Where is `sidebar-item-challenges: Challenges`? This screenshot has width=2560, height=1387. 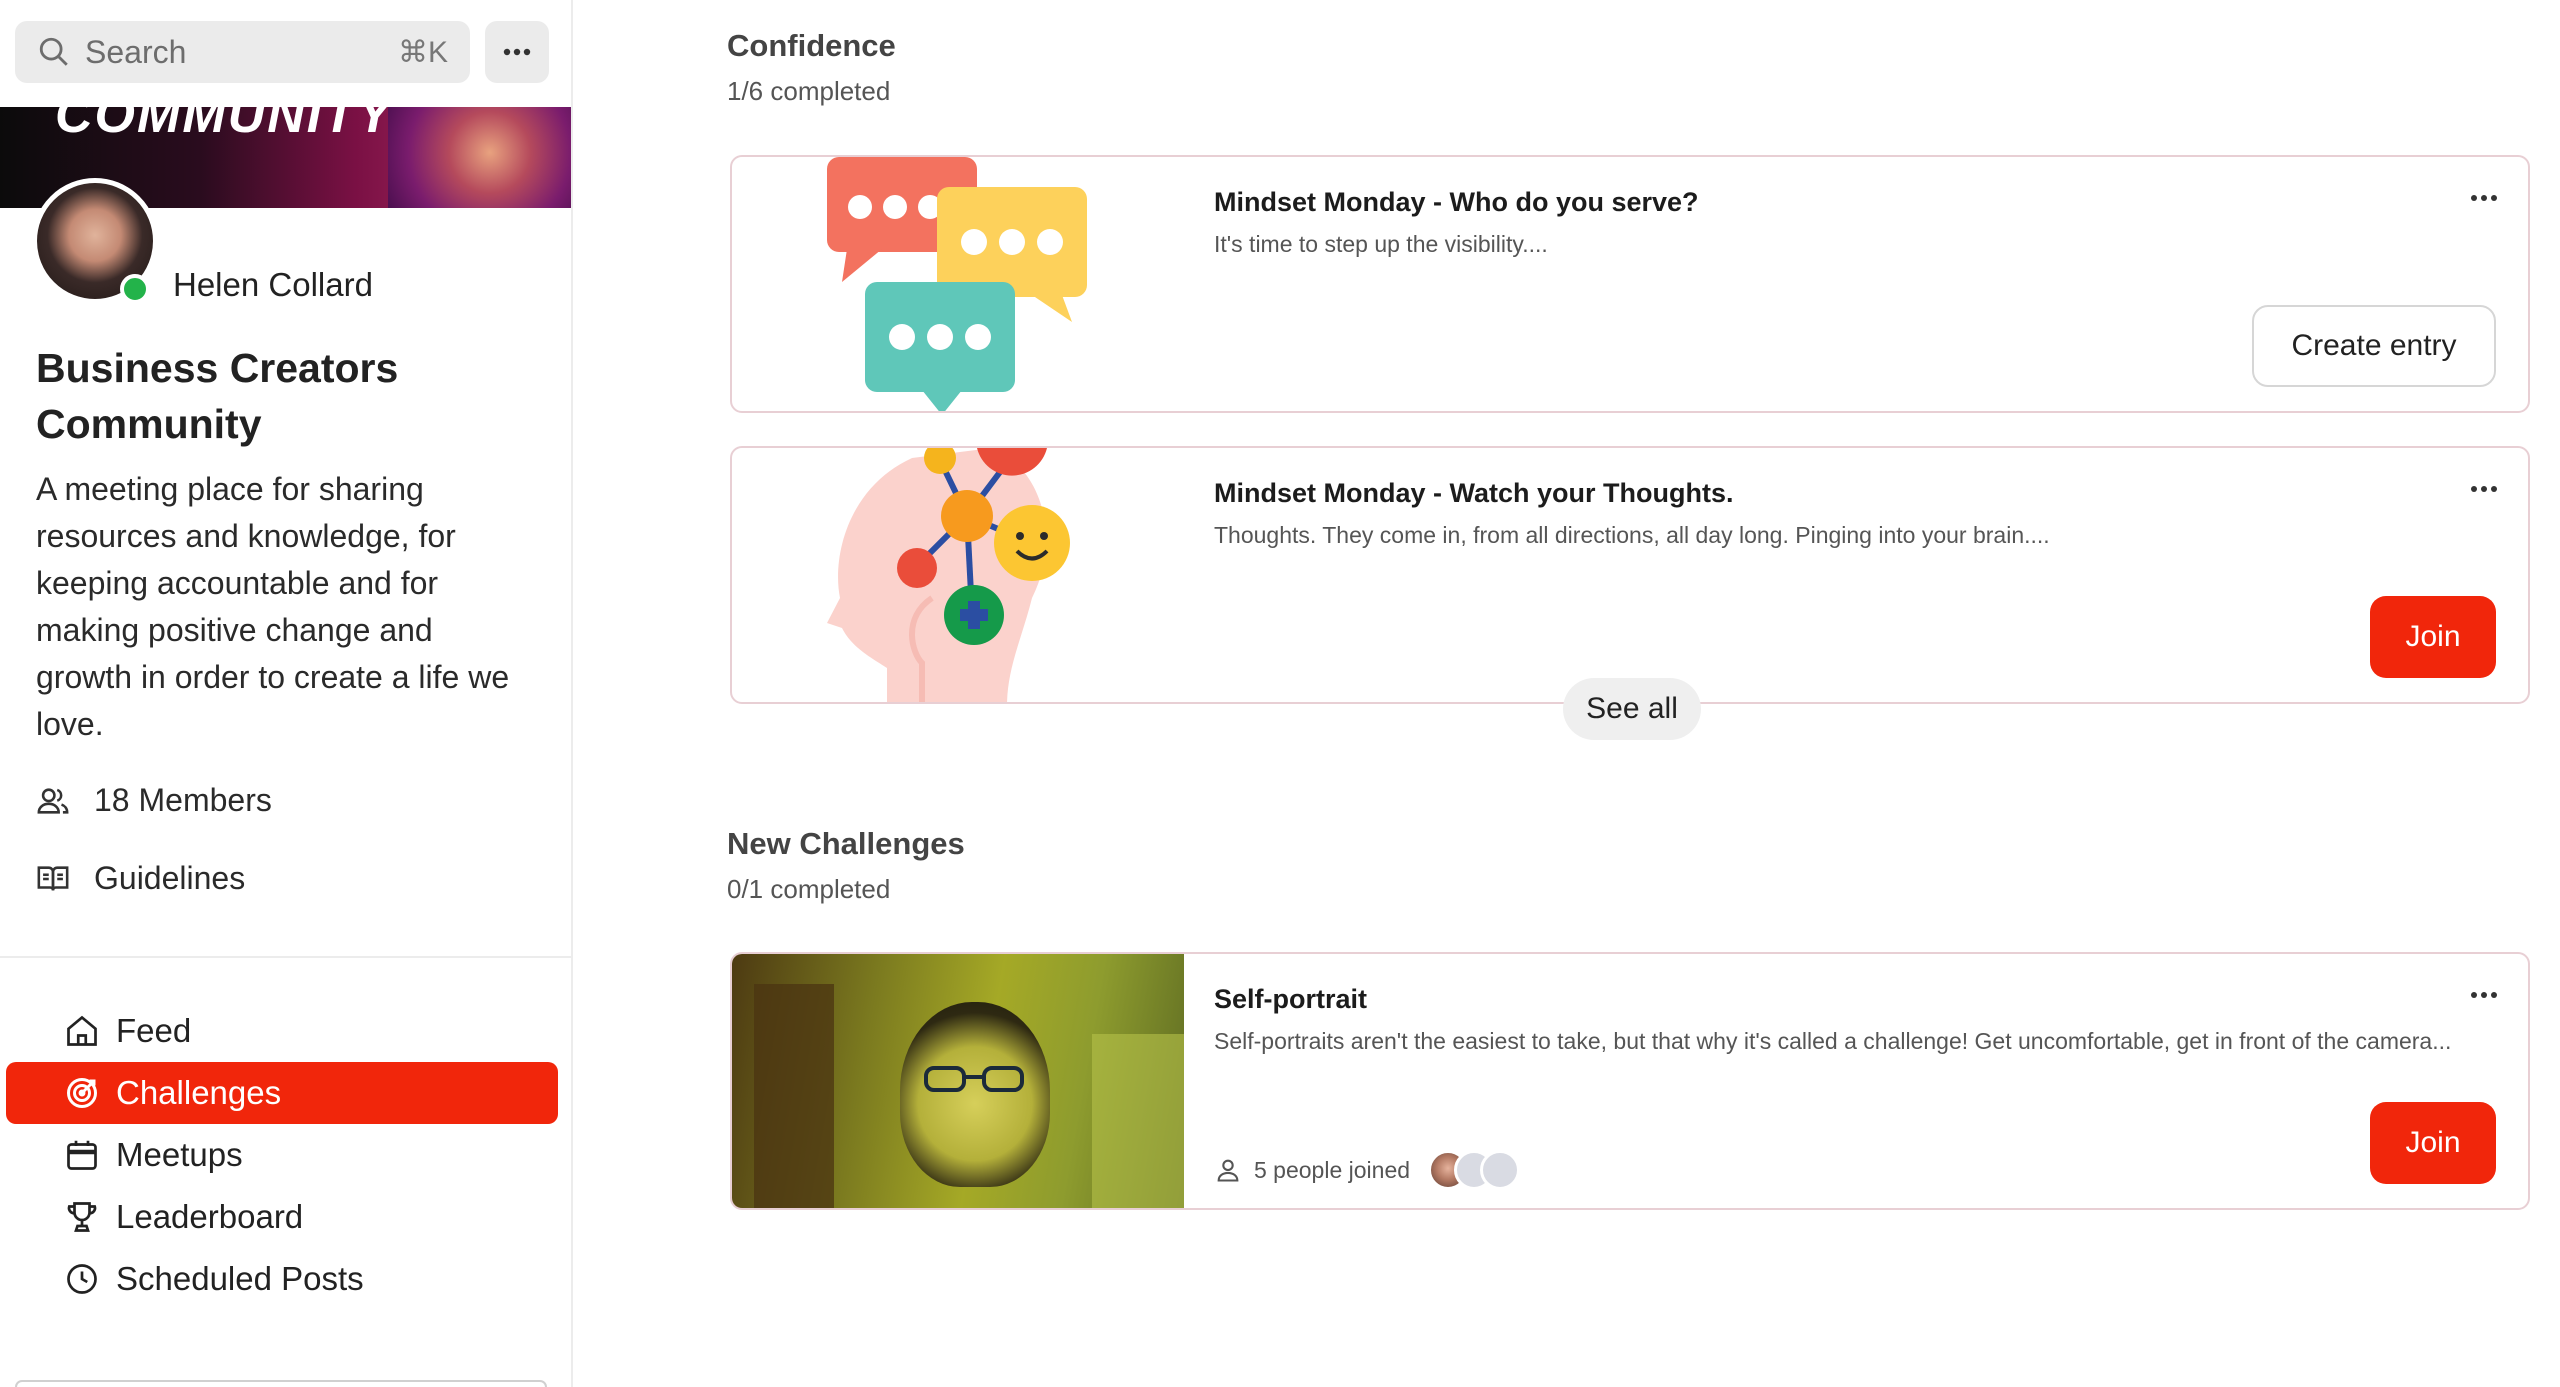
sidebar-item-challenges: Challenges is located at coordinates (282, 1093).